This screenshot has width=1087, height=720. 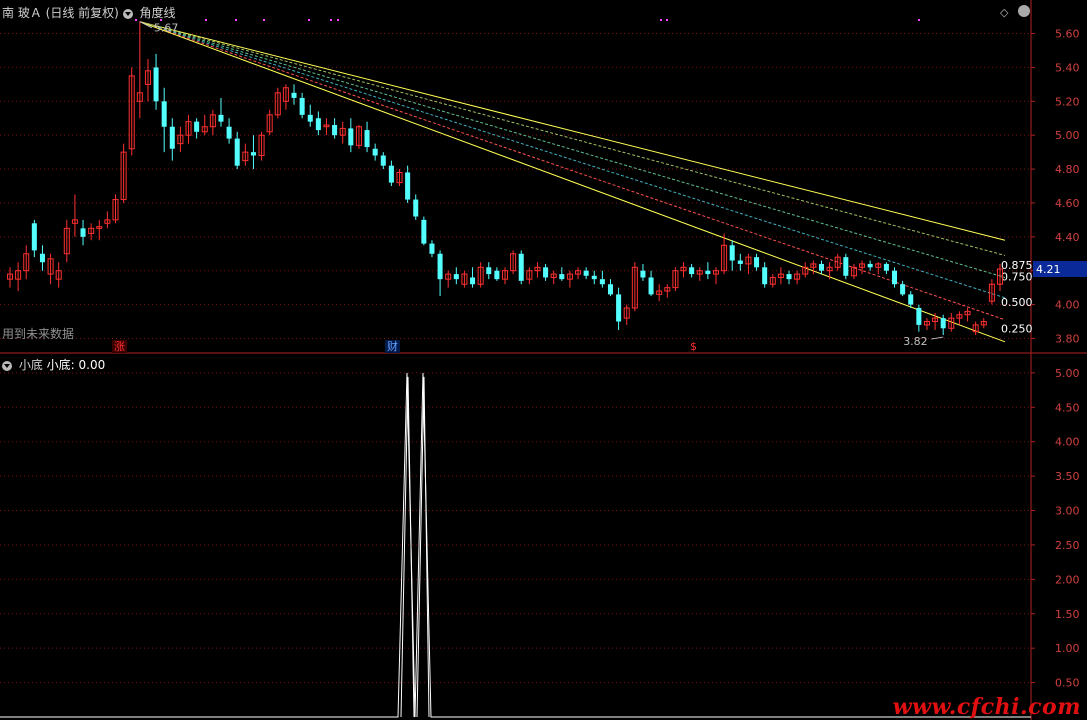 What do you see at coordinates (31, 365) in the screenshot?
I see `sub-indicator-title: 小底` at bounding box center [31, 365].